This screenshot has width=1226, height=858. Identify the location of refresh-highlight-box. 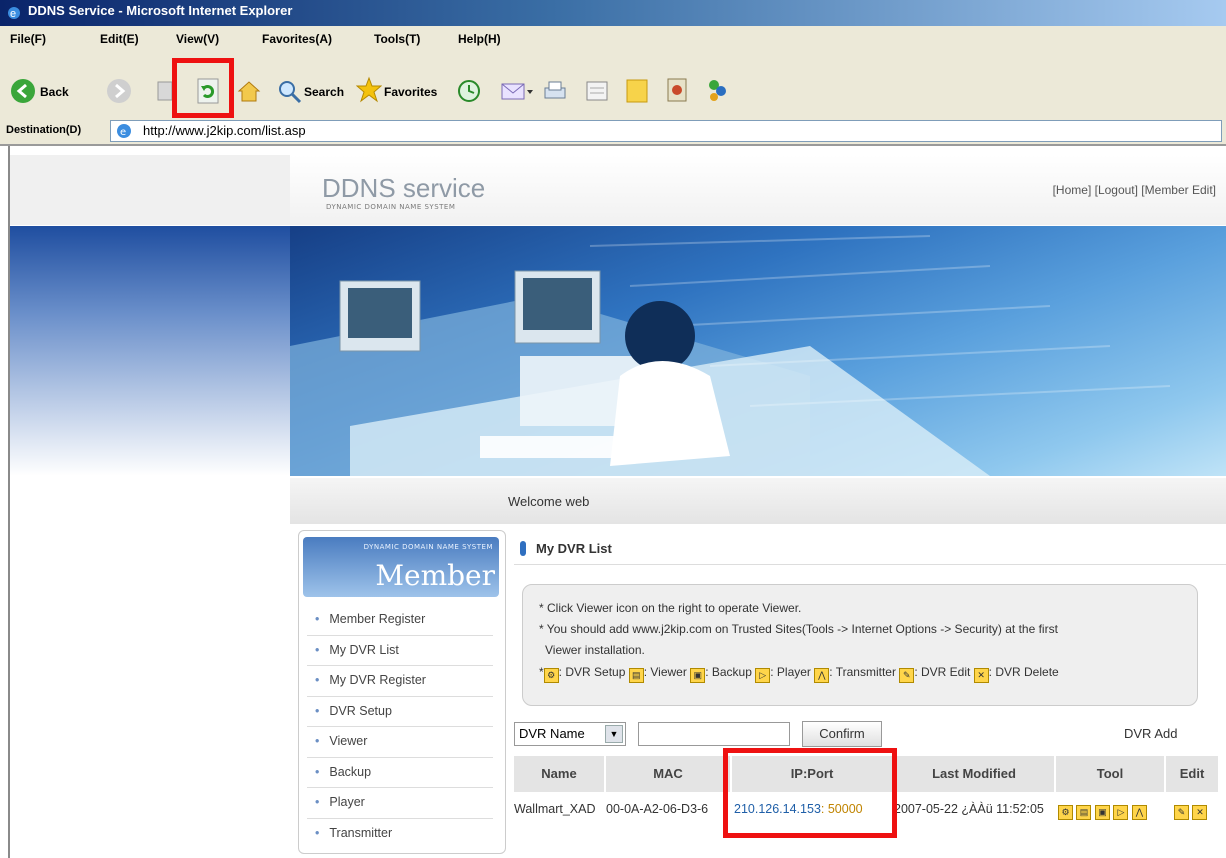
(203, 88).